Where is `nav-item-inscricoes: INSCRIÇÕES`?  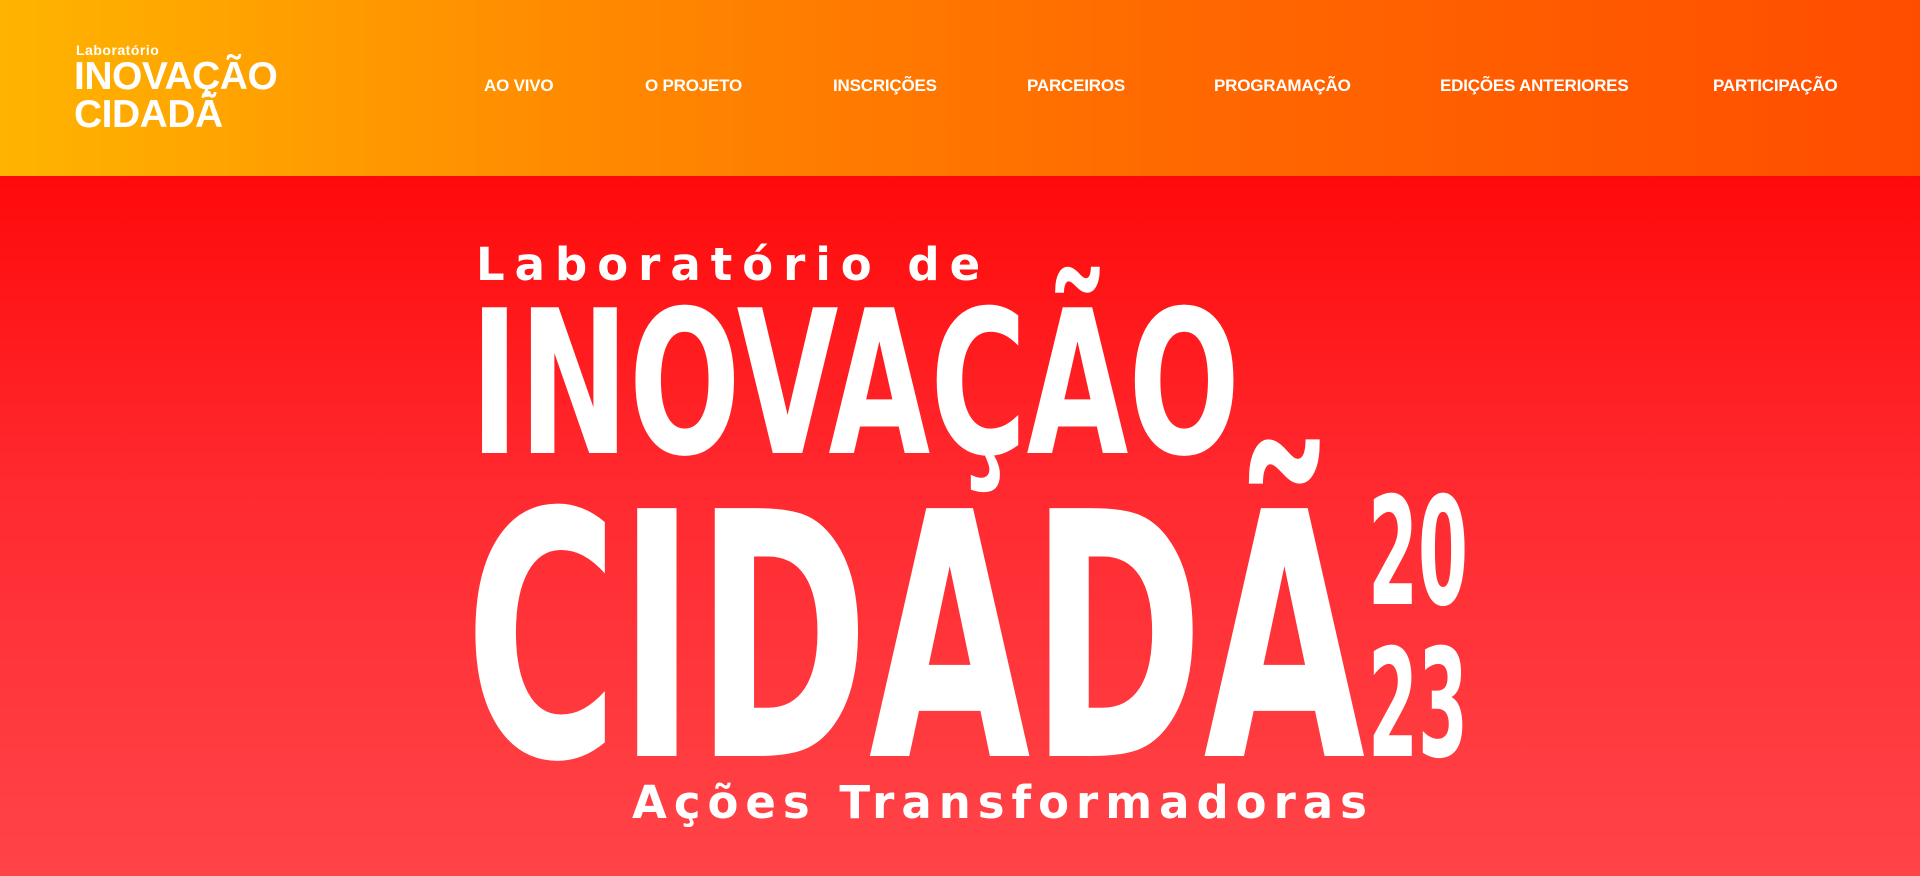
nav-item-inscricoes: INSCRIÇÕES is located at coordinates (885, 86).